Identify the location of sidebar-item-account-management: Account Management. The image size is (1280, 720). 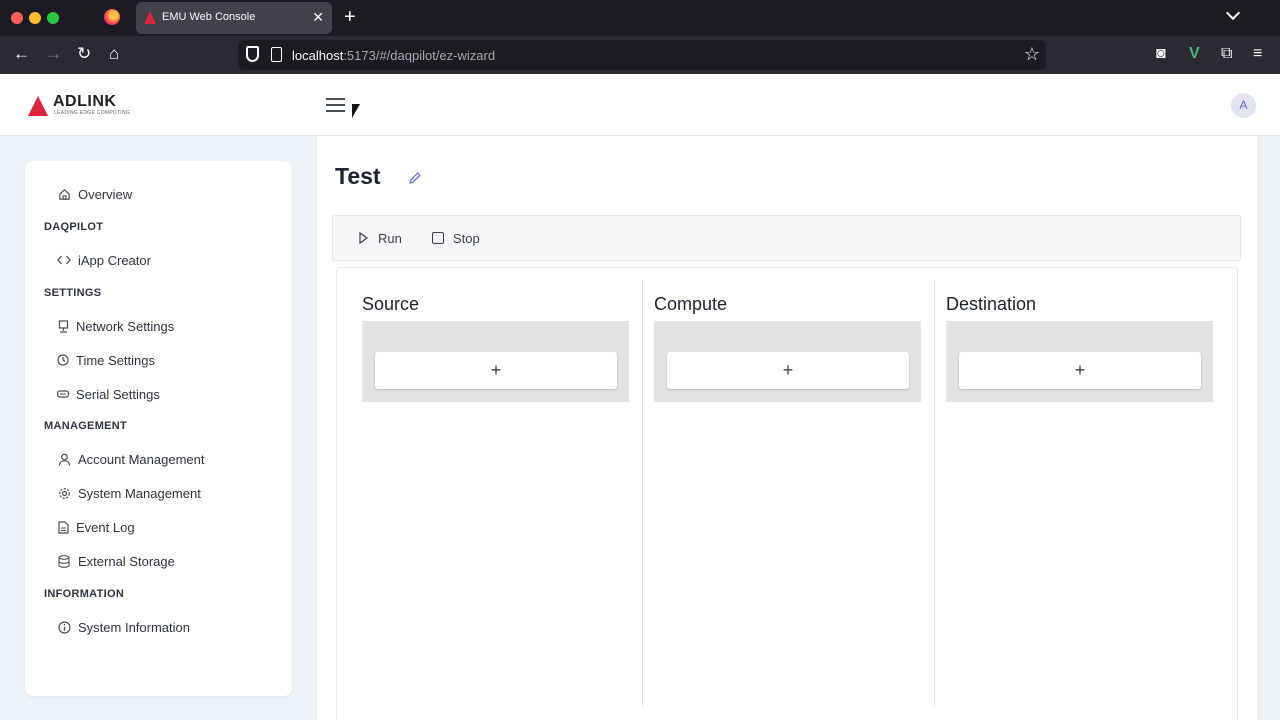
(130, 459).